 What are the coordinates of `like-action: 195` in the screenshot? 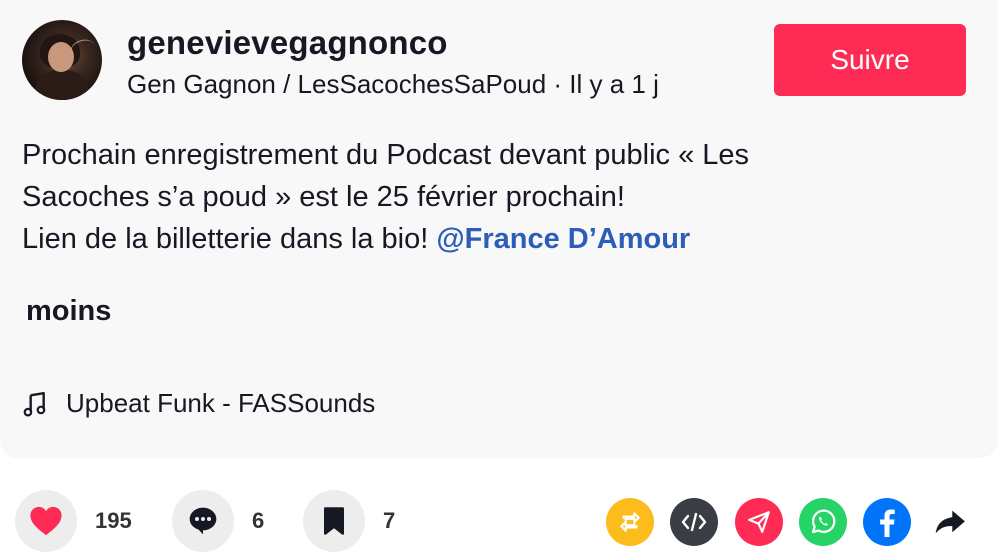 It's located at (73, 521).